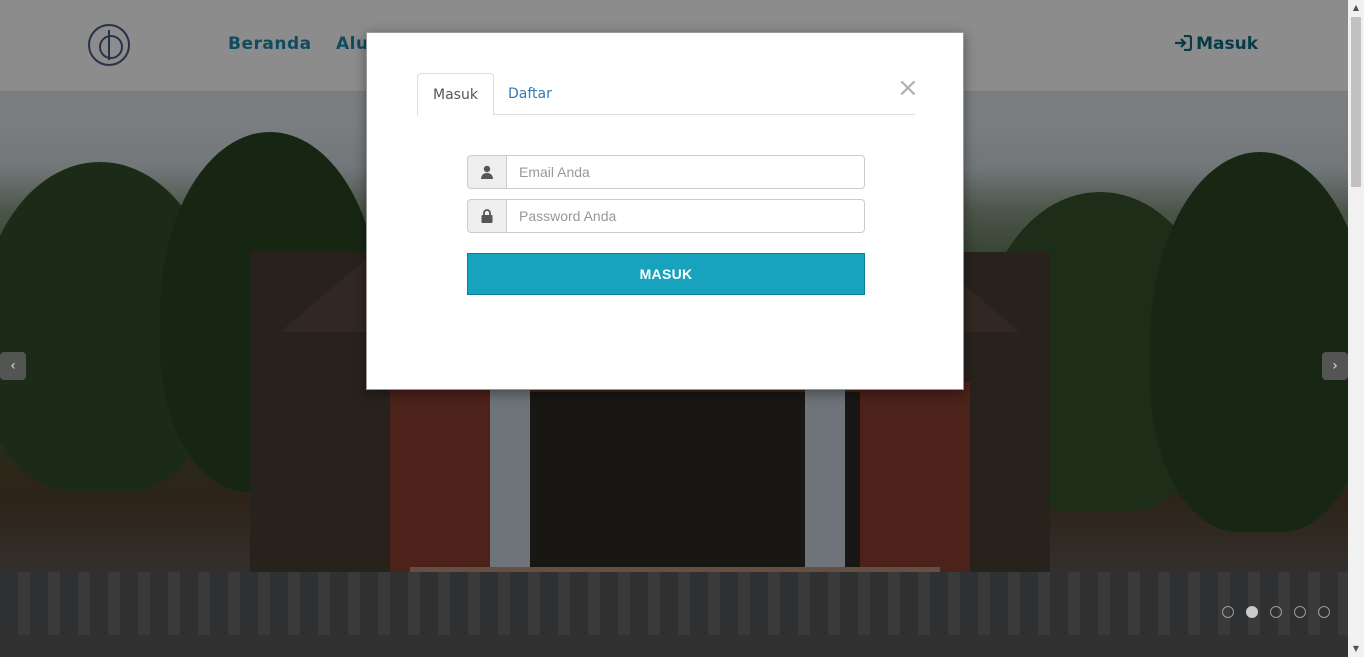 Image resolution: width=1364 pixels, height=657 pixels. Describe the element at coordinates (686, 172) in the screenshot. I see `email-field` at that location.